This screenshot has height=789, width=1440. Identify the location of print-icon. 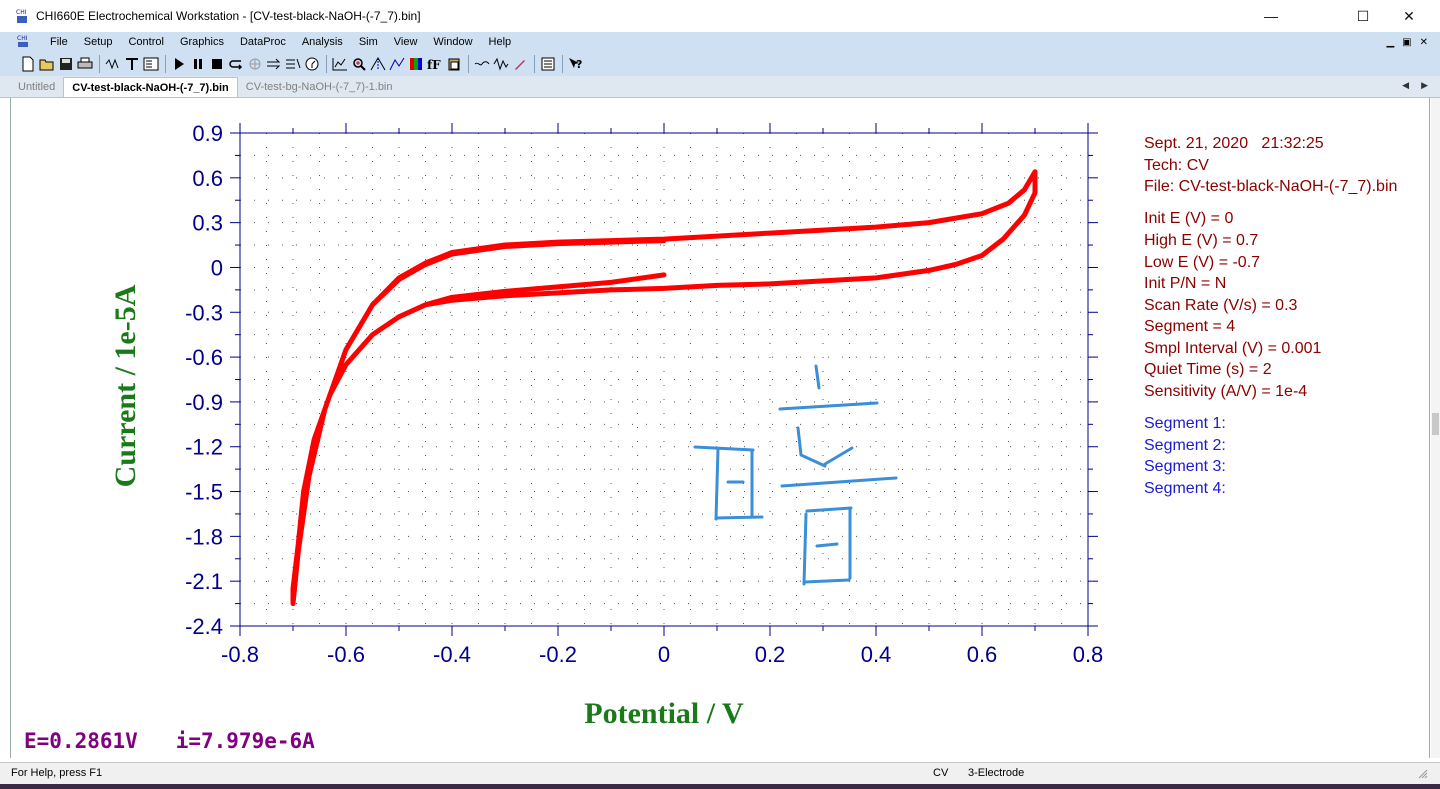
(85, 64).